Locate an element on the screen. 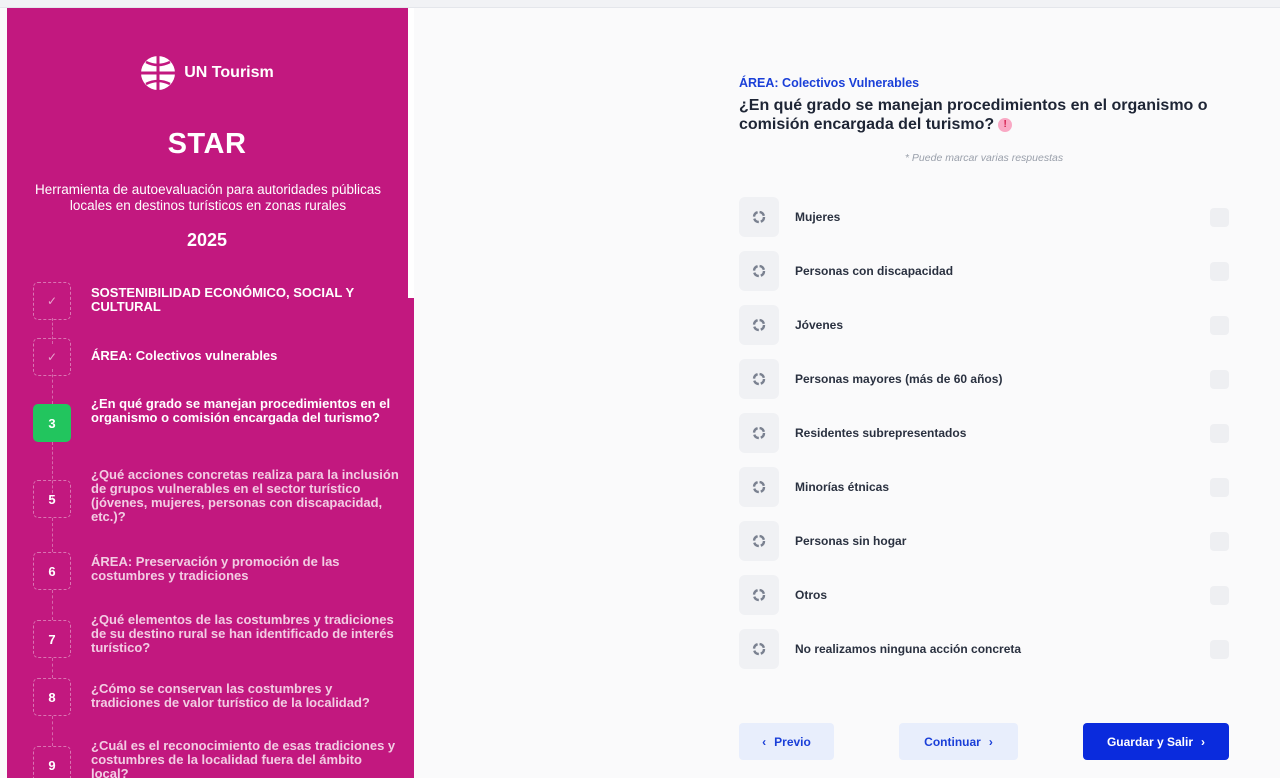 The height and width of the screenshot is (778, 1280). answer-option: Jóvenes is located at coordinates (984, 325).